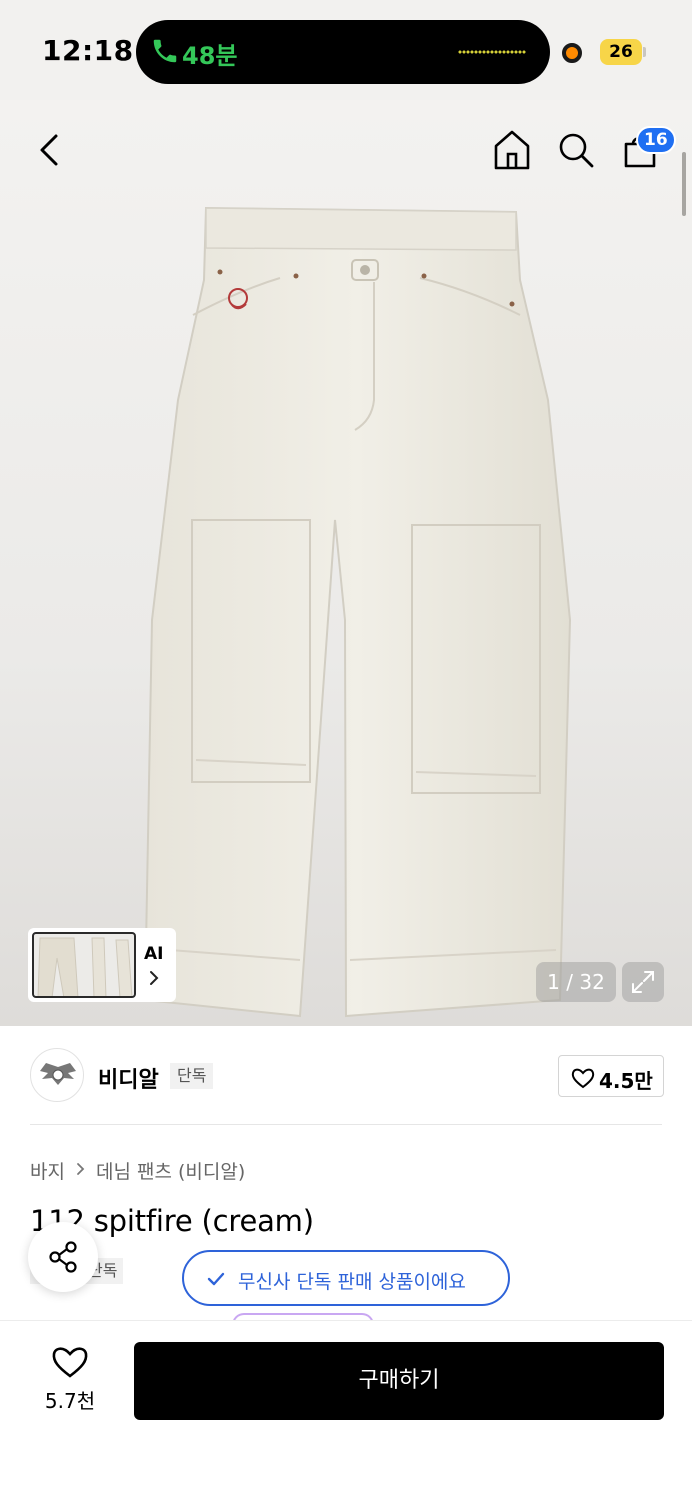 The width and height of the screenshot is (692, 1500). I want to click on breadcrumb-subcategory: 데님 팬츠 (비디알), so click(170, 1170).